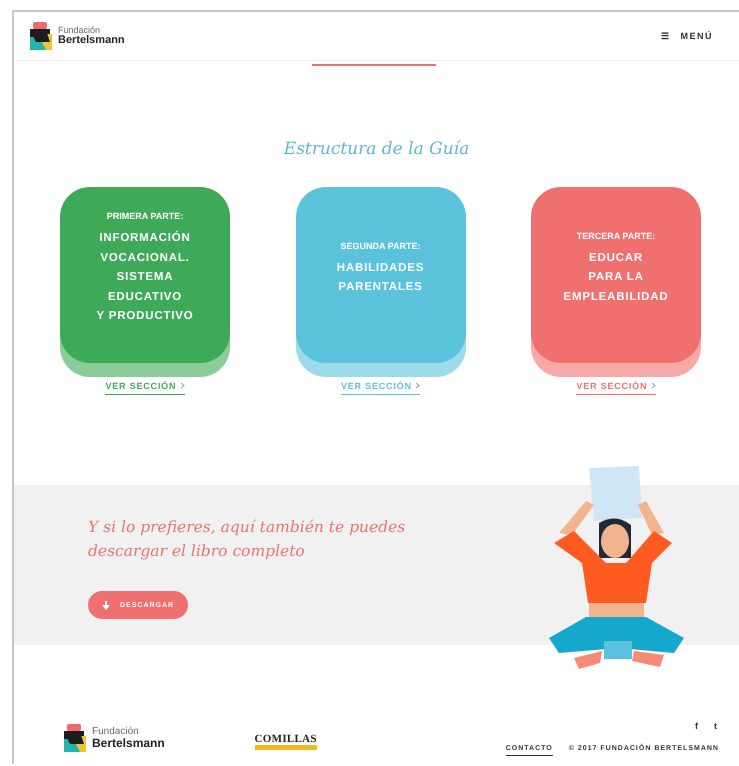 Image resolution: width=739 pixels, height=766 pixels. I want to click on card-kicker: SEGUNDA PARTE:, so click(380, 245).